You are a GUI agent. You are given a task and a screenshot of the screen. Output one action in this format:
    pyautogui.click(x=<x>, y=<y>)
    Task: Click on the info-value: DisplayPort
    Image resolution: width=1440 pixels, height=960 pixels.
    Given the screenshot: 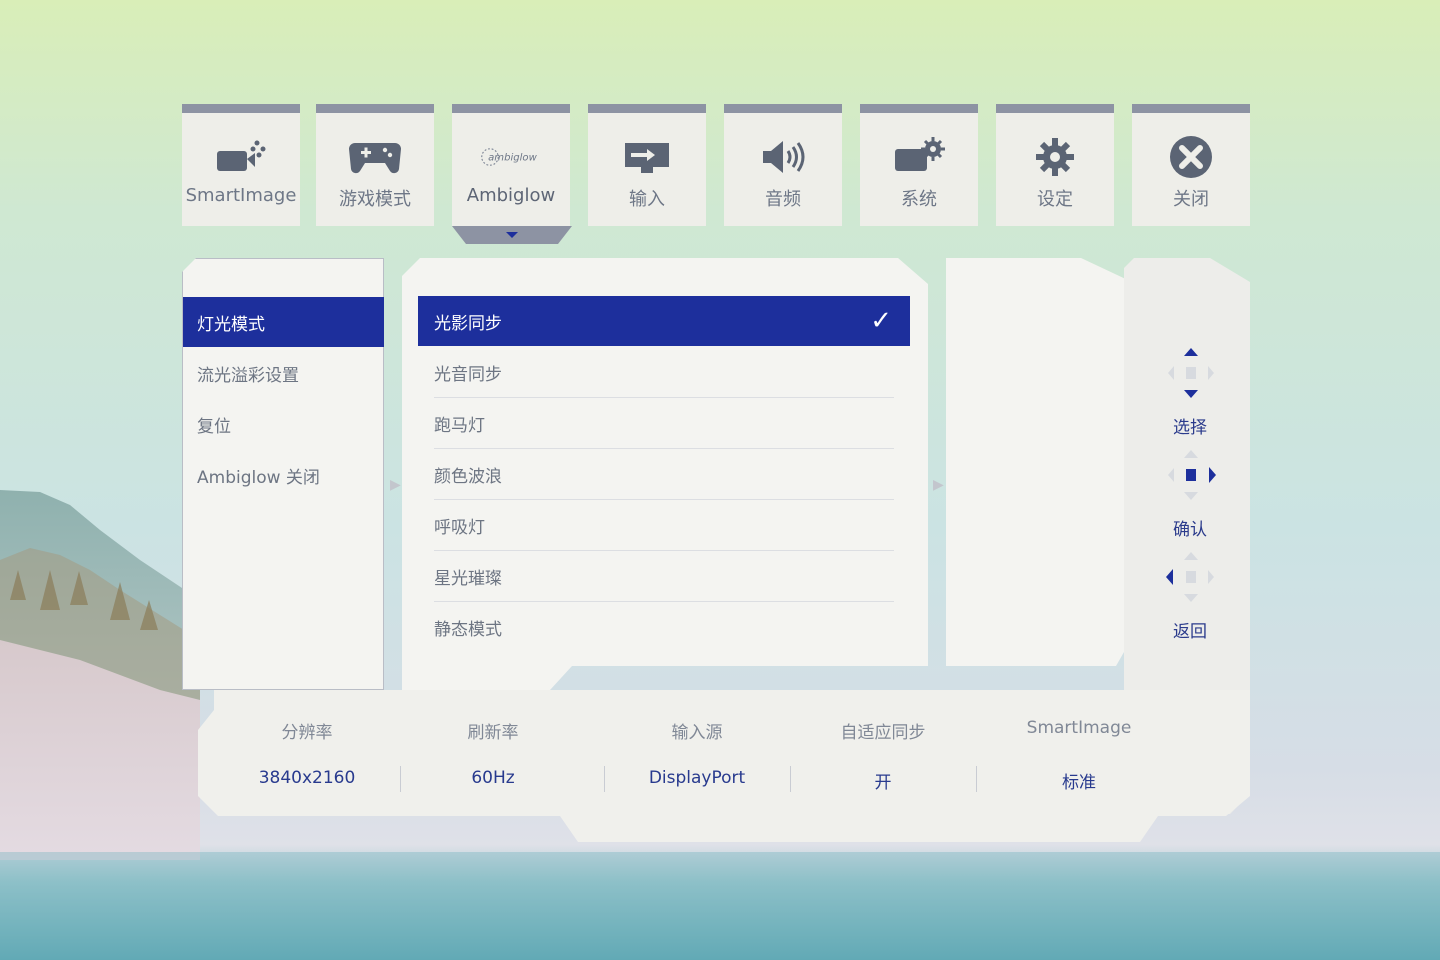 What is the action you would take?
    pyautogui.click(x=697, y=778)
    